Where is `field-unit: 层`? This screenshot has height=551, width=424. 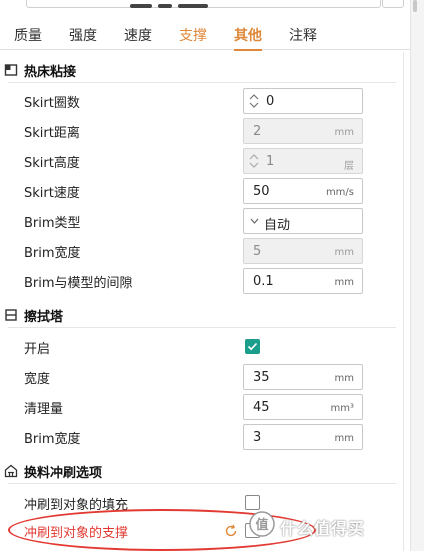 field-unit: 层 is located at coordinates (349, 166).